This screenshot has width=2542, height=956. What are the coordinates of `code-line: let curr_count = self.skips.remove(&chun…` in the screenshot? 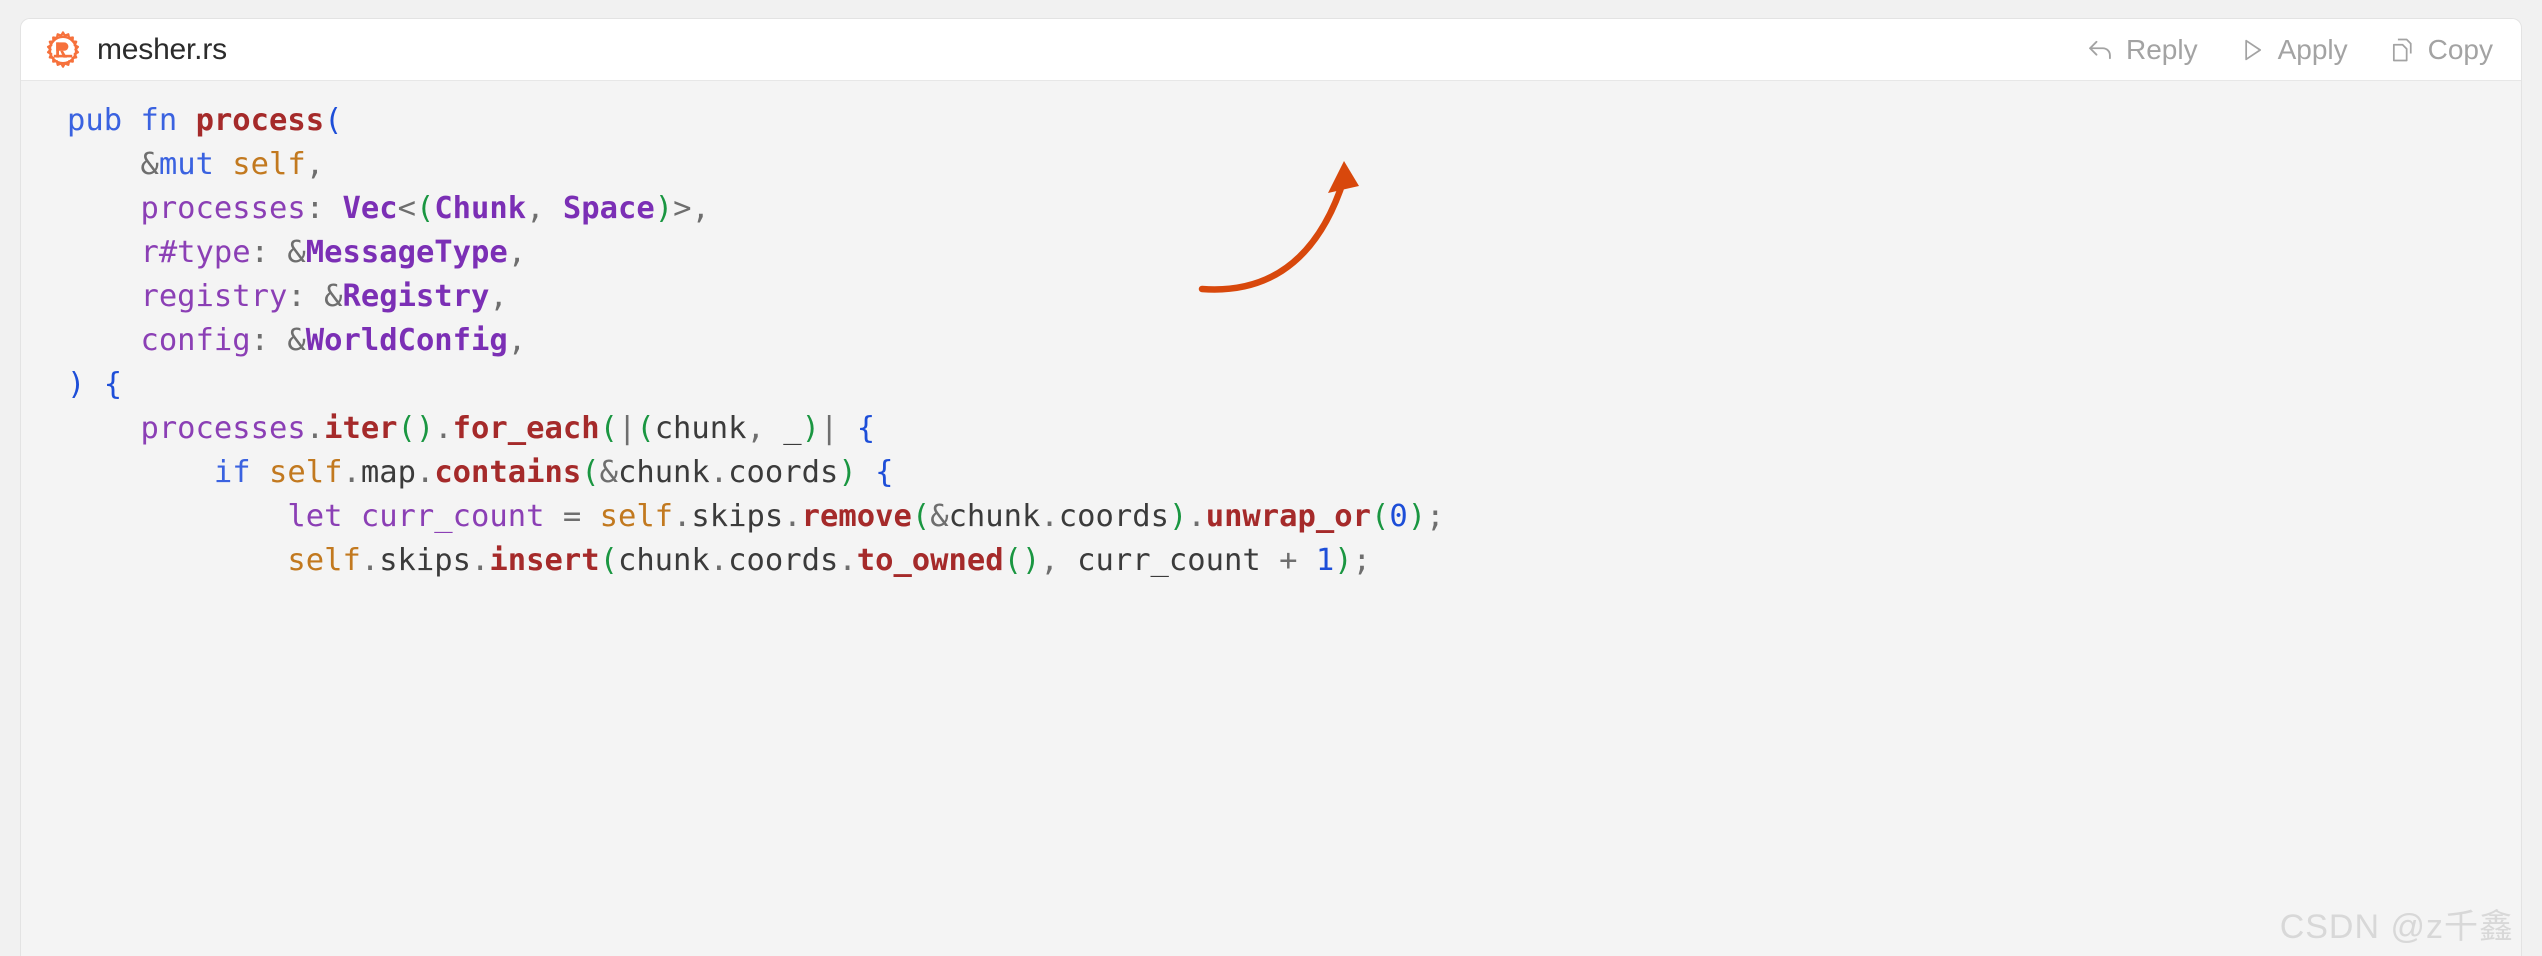 It's located at (866, 516).